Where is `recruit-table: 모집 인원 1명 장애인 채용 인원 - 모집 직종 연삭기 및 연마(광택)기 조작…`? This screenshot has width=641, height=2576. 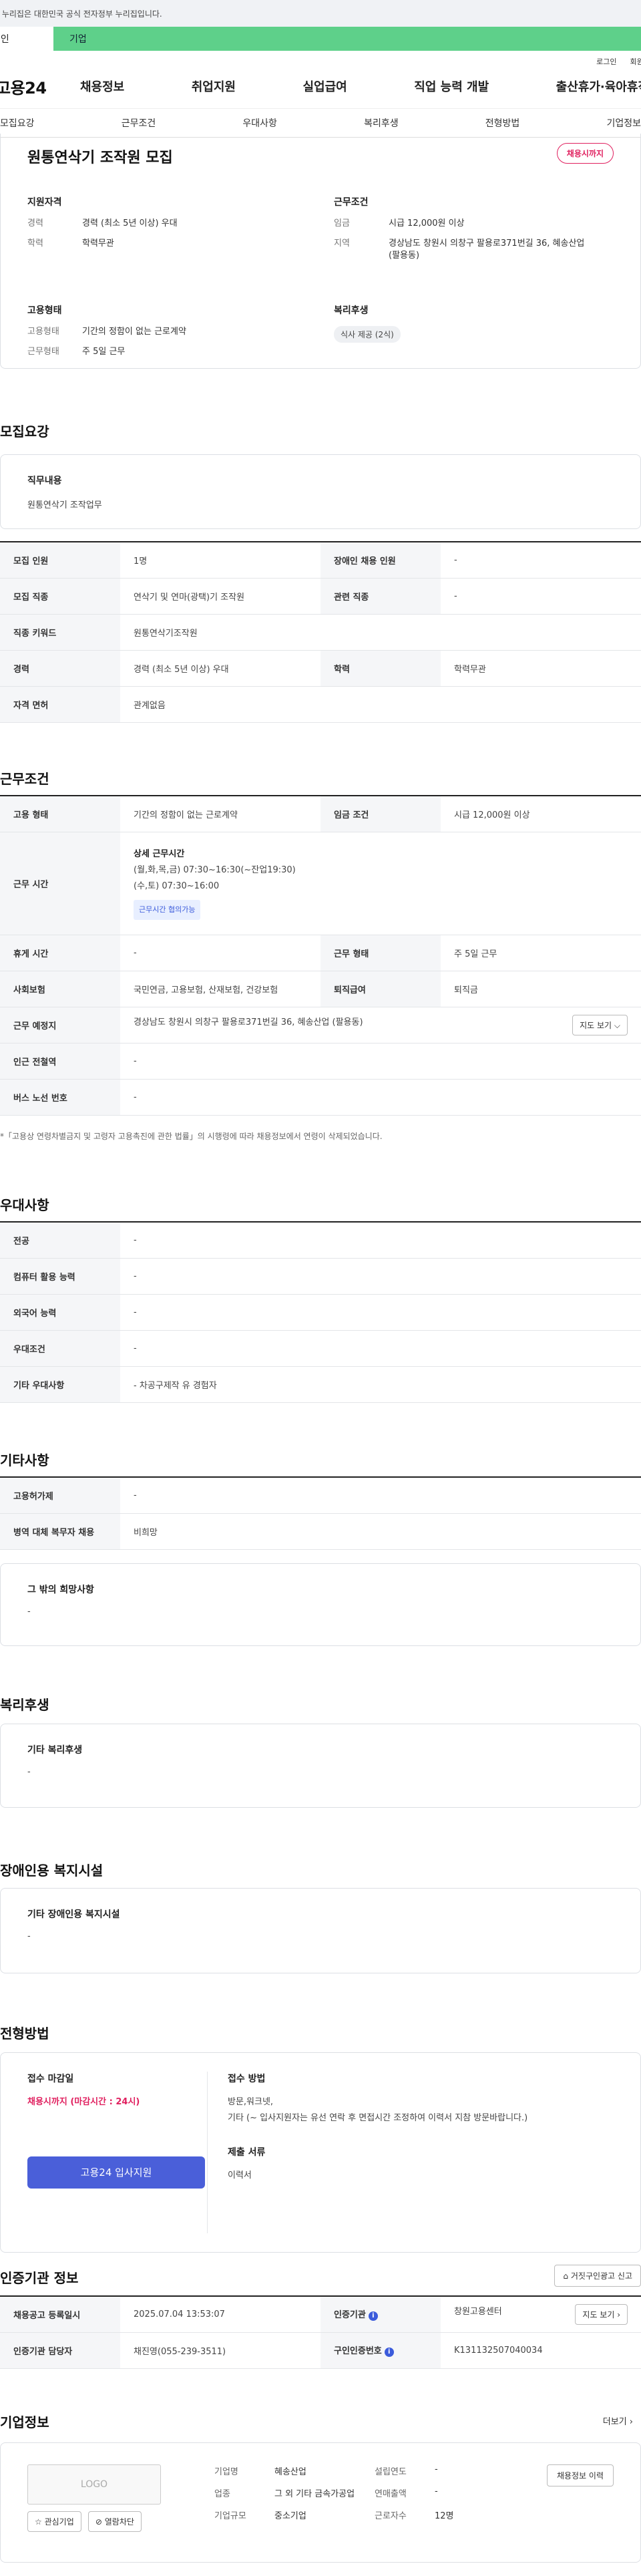
recruit-table: 모집 인원 1명 장애인 채용 인원 - 모집 직종 연삭기 및 연마(광택)기 조작… is located at coordinates (320, 632).